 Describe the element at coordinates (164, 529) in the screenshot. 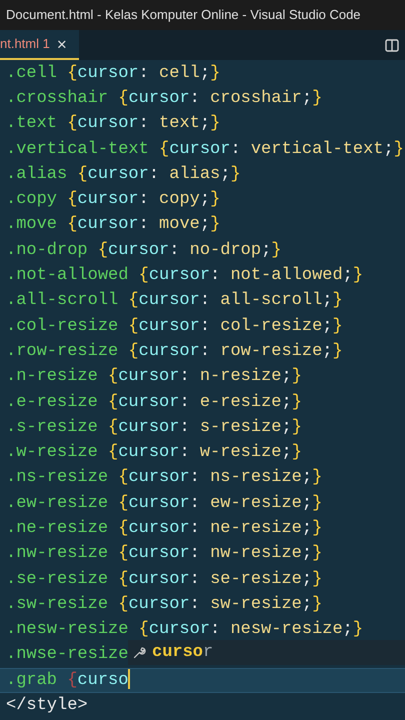

I see `code-line: .ne-resize {cursor: ne-resize;}` at that location.